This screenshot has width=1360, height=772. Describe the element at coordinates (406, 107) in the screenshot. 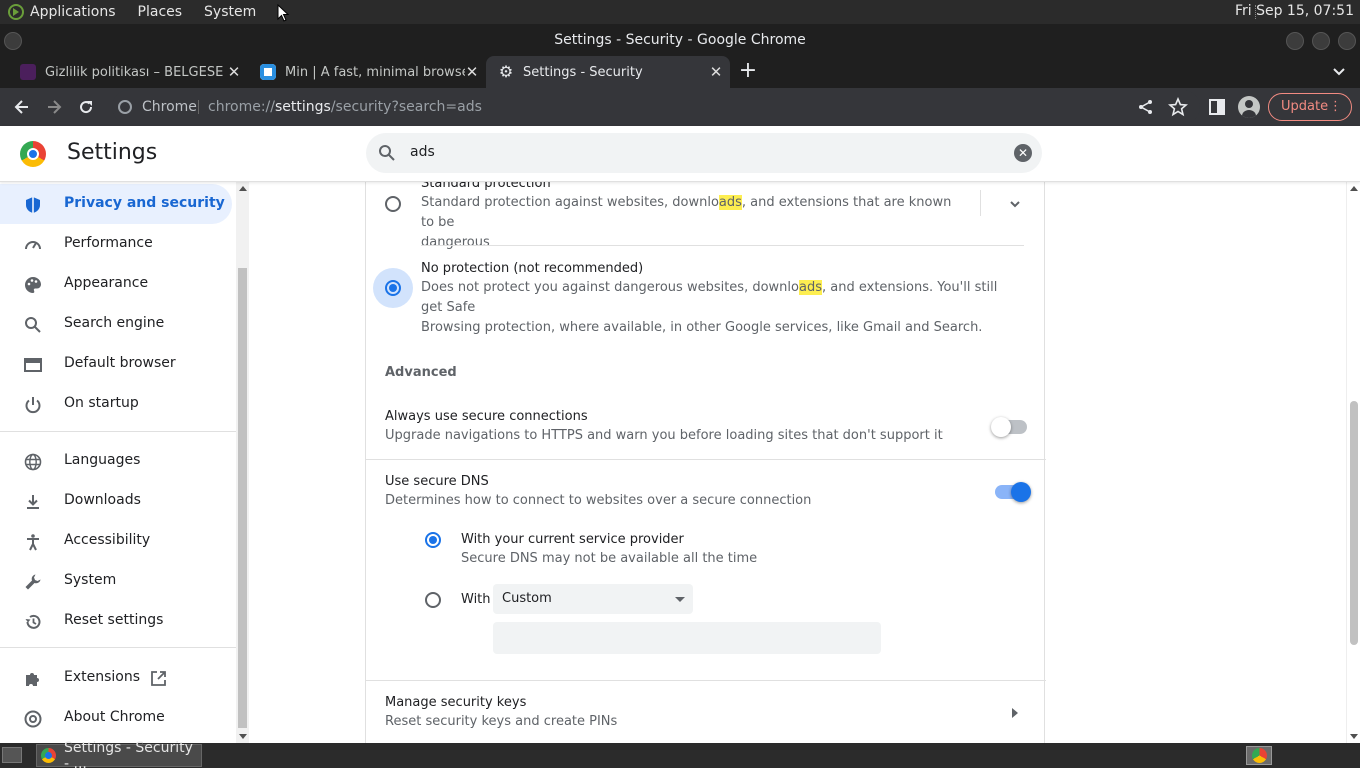

I see `url-path: /security?search=ads` at that location.